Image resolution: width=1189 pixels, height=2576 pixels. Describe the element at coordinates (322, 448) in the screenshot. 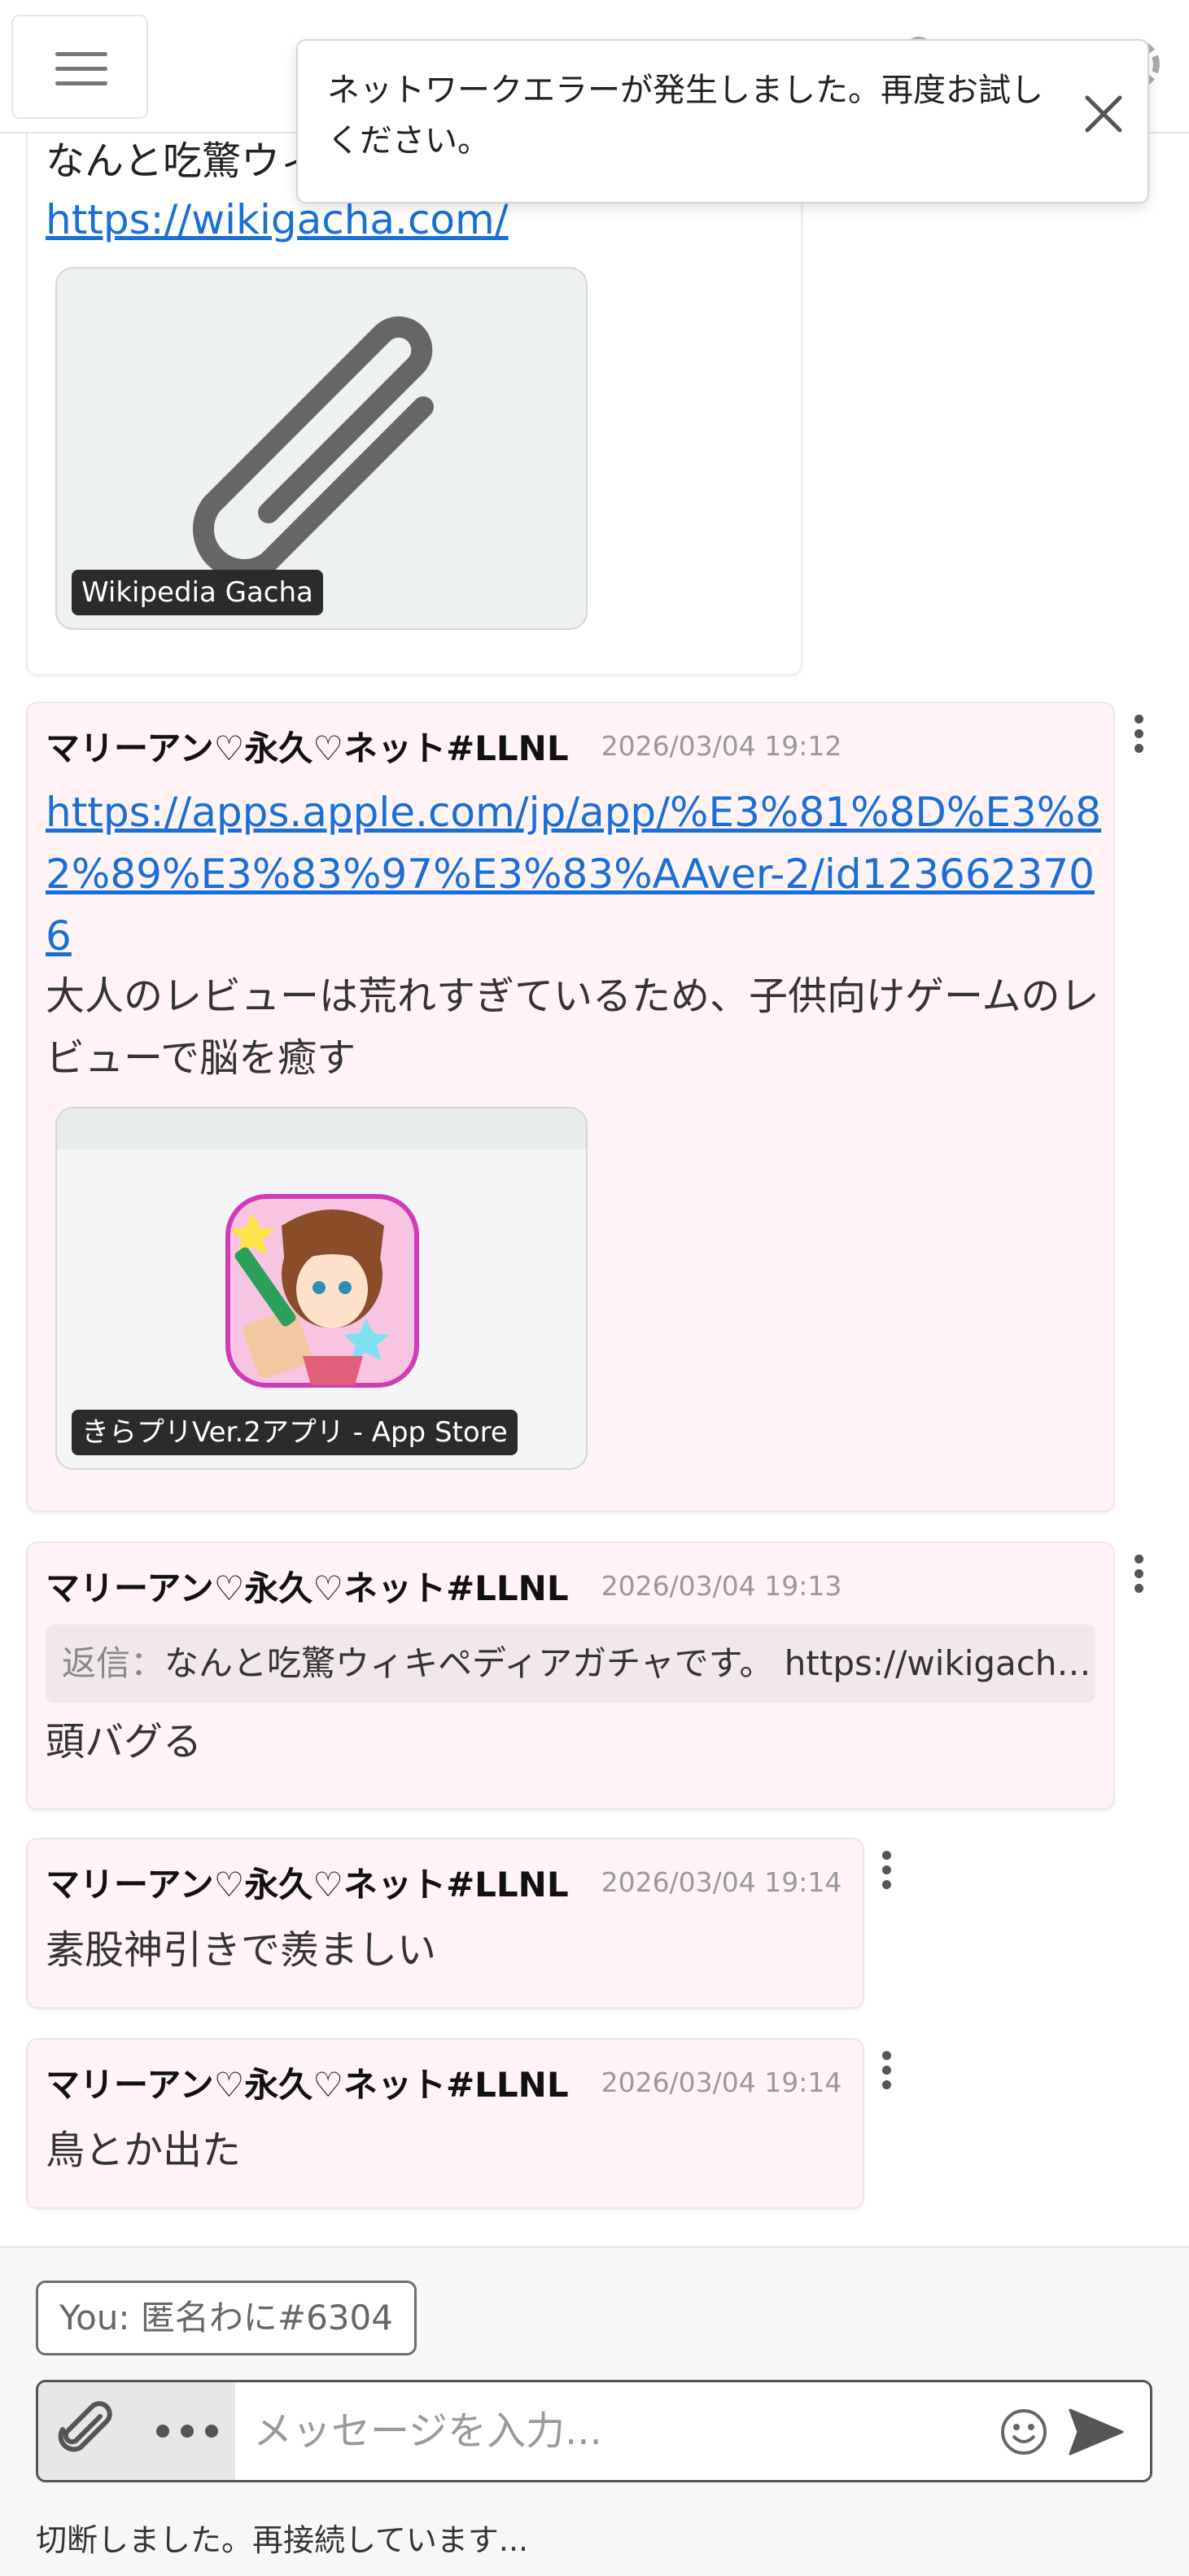

I see `link-preview: Wikipedia Gacha` at that location.